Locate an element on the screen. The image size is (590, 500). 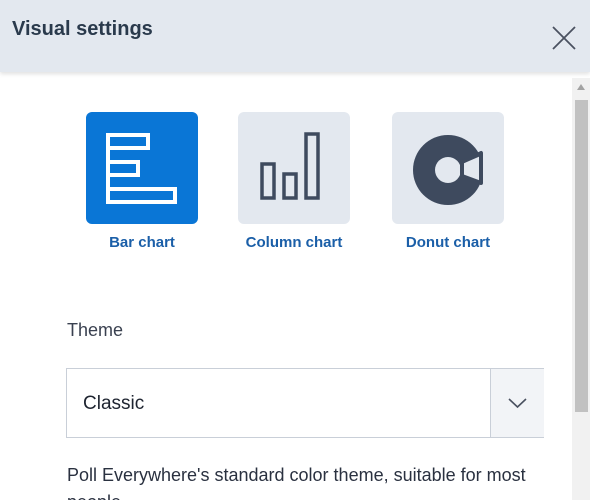
bar-chart-icon is located at coordinates (141, 168).